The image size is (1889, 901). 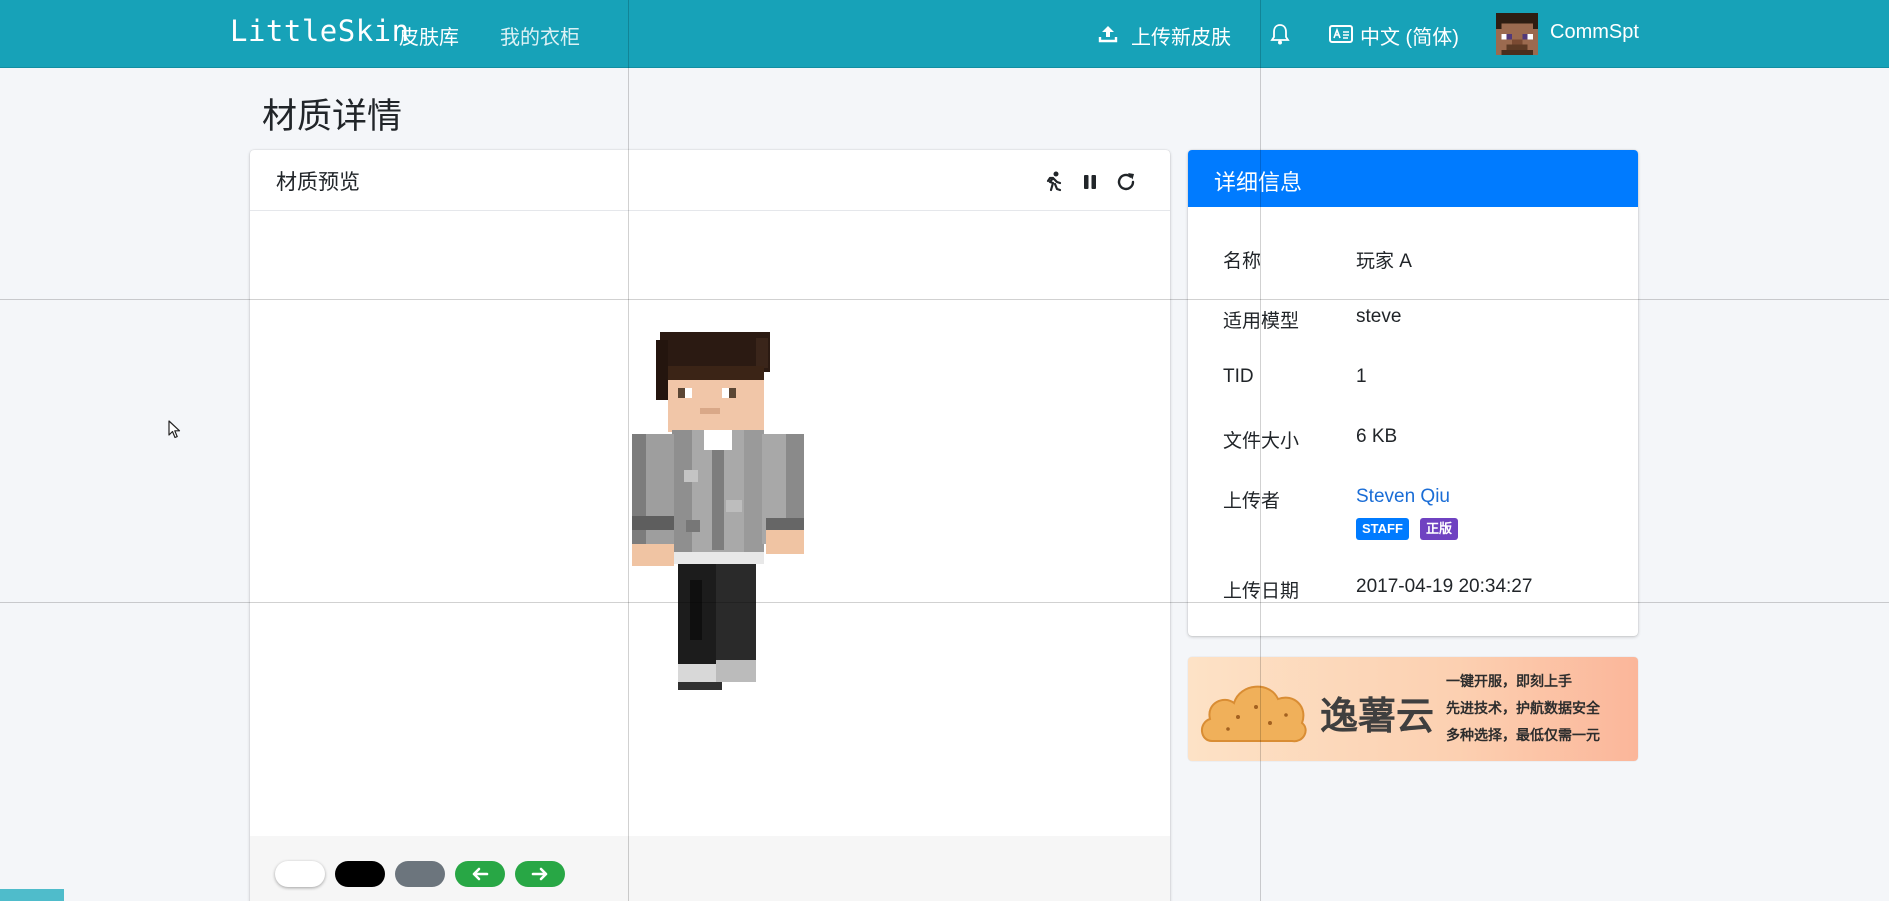 I want to click on next-button, so click(x=540, y=874).